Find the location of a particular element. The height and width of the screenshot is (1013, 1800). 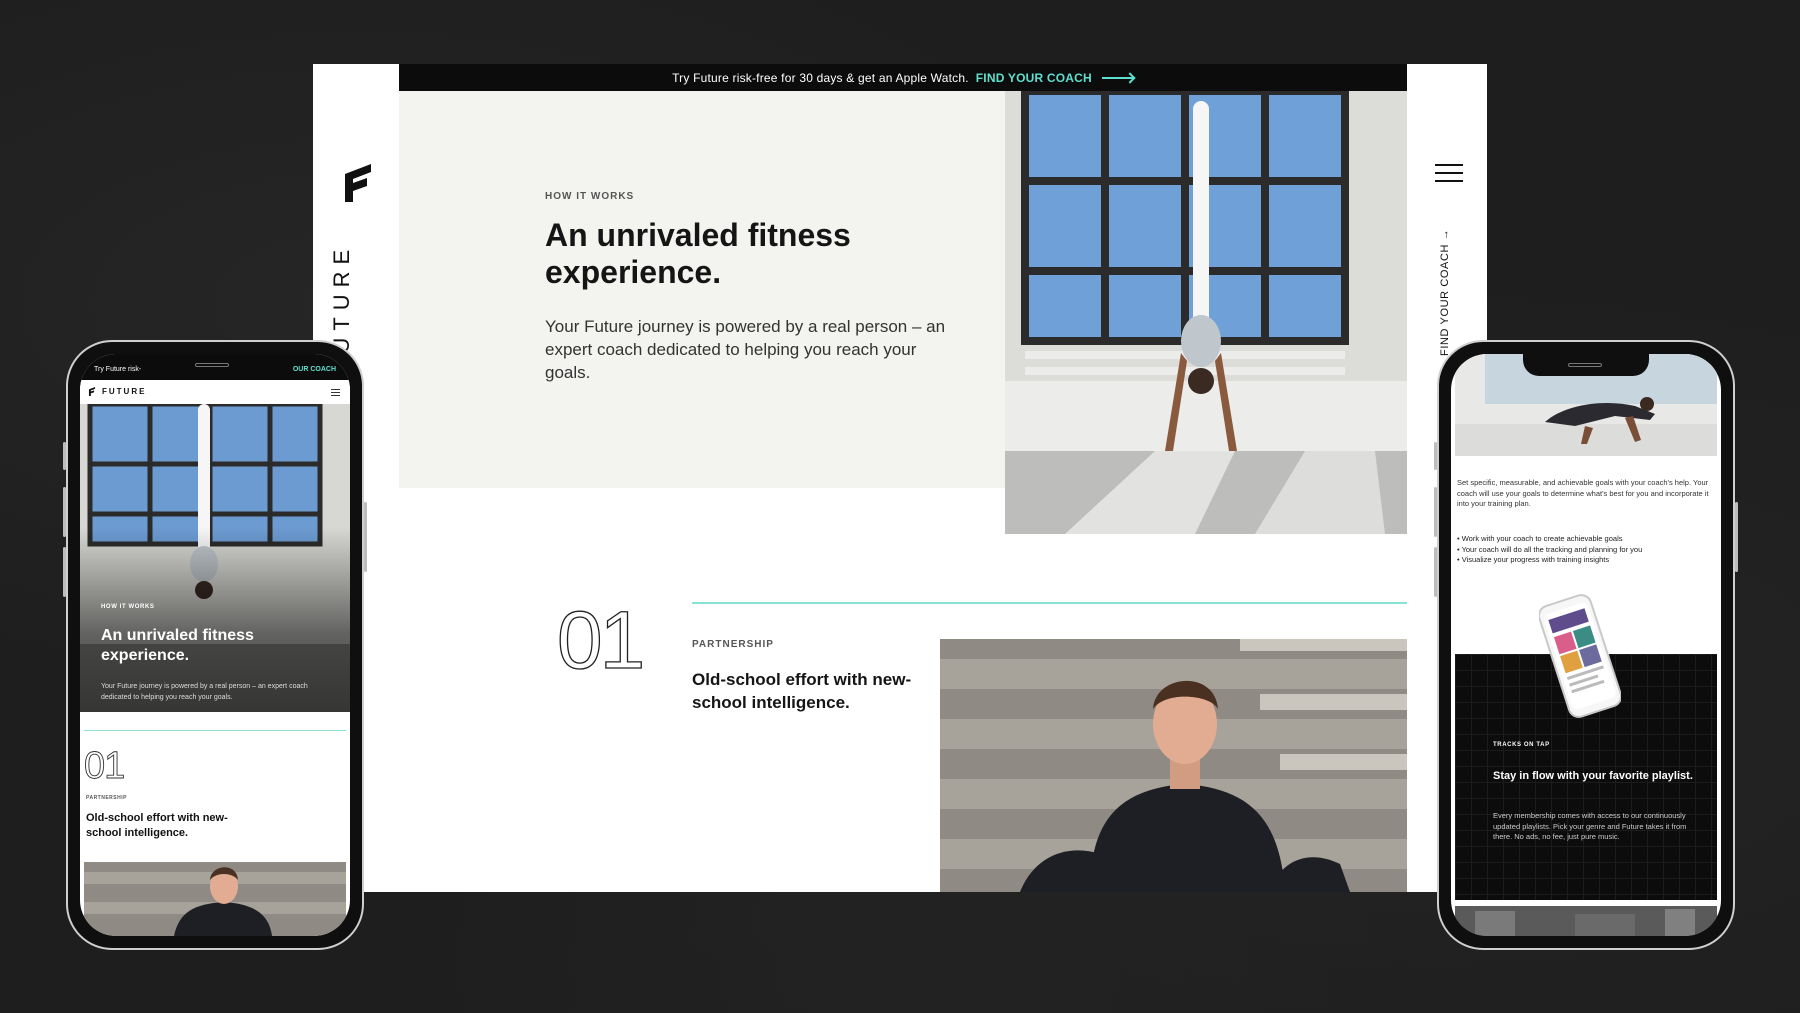

mobile-brand: FUTURE is located at coordinates (124, 391).